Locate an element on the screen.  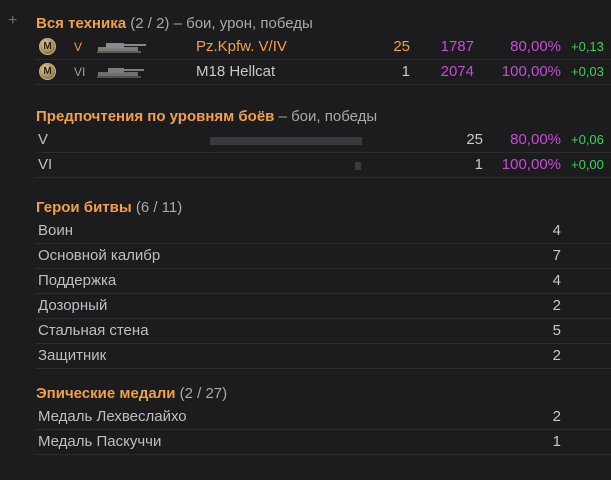
epic-header: Эпические медали (2 / 27) is located at coordinates (323, 394).